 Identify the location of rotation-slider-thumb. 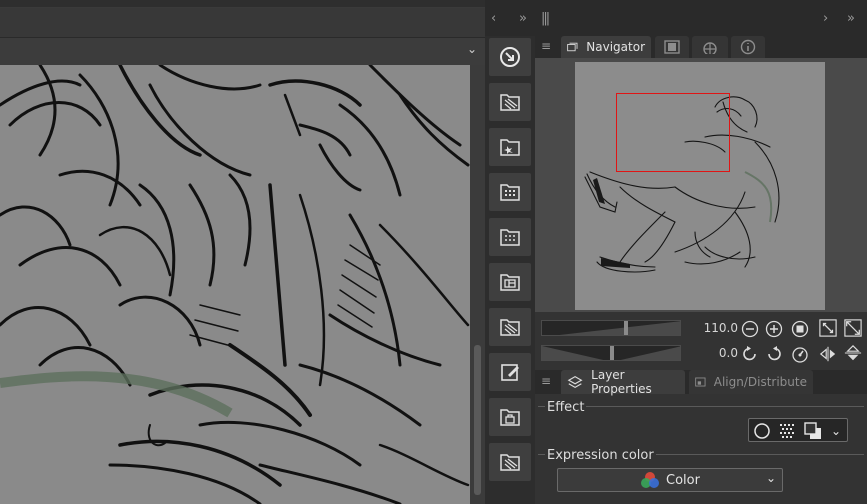
(612, 353).